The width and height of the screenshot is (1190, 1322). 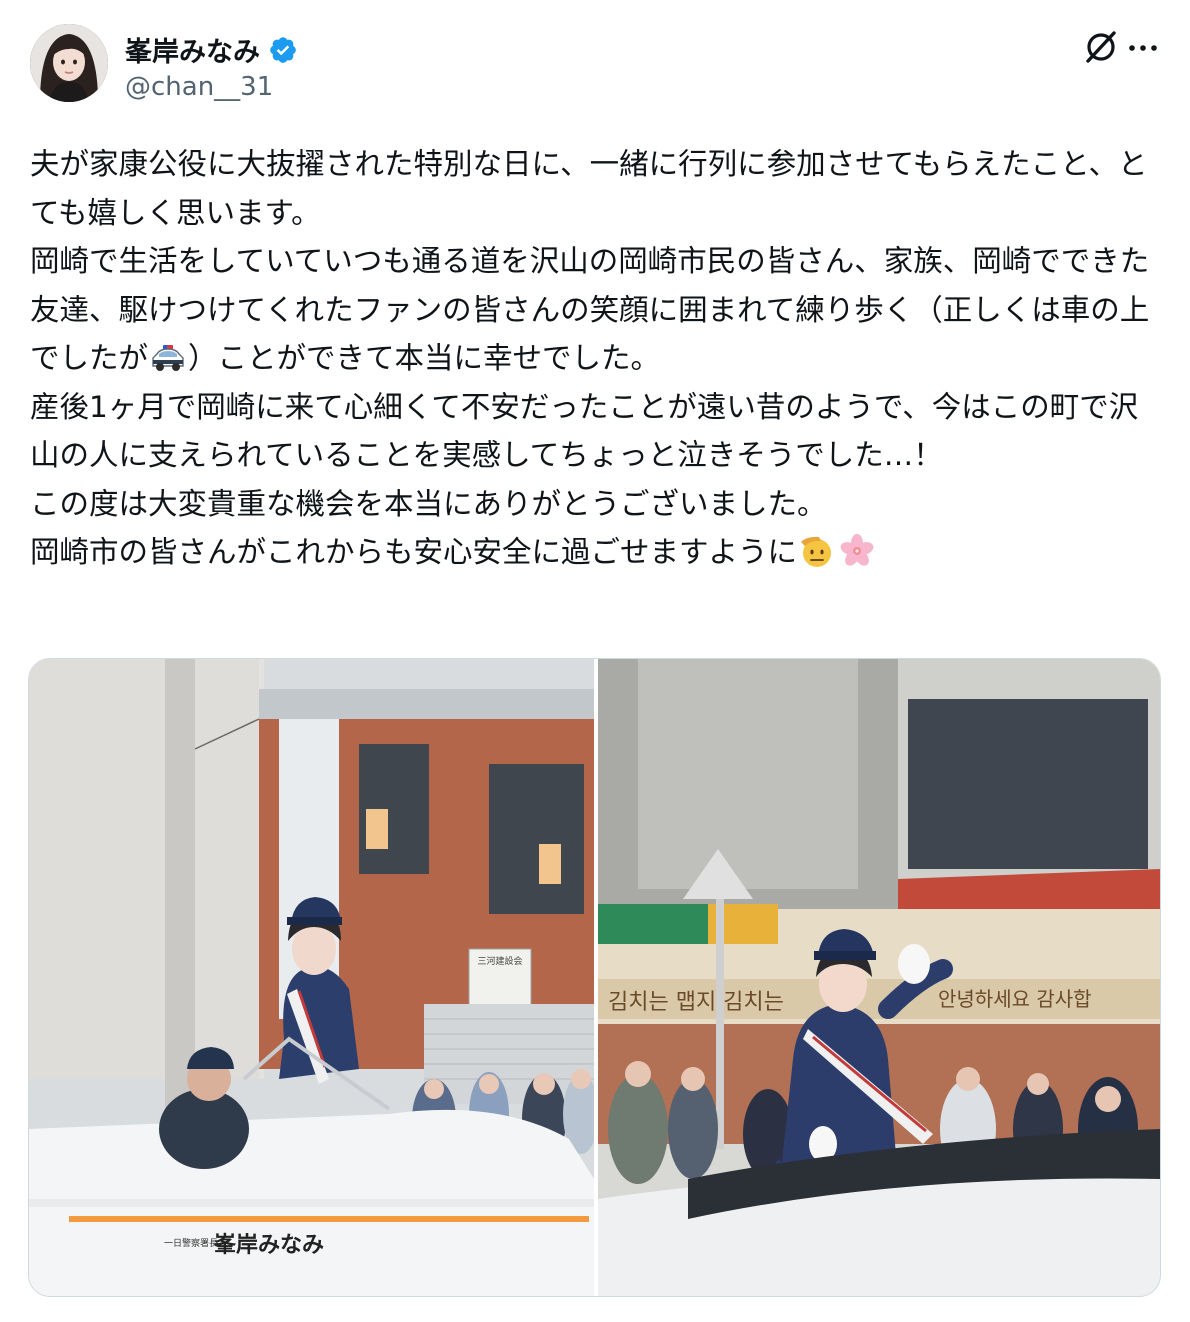 I want to click on display-name: 峯岸みなみ, so click(x=192, y=49).